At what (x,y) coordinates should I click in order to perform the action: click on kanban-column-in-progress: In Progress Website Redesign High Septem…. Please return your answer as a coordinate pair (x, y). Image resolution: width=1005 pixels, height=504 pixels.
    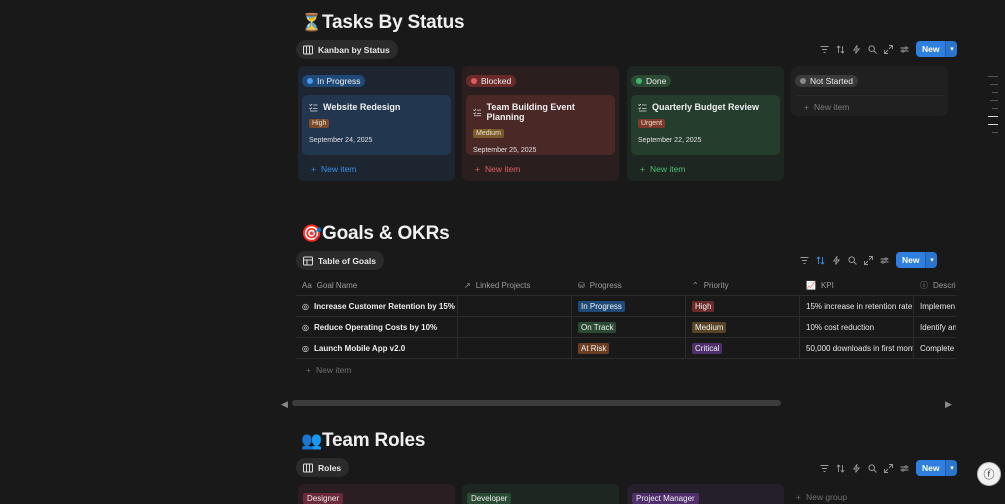
    Looking at the image, I should click on (376, 123).